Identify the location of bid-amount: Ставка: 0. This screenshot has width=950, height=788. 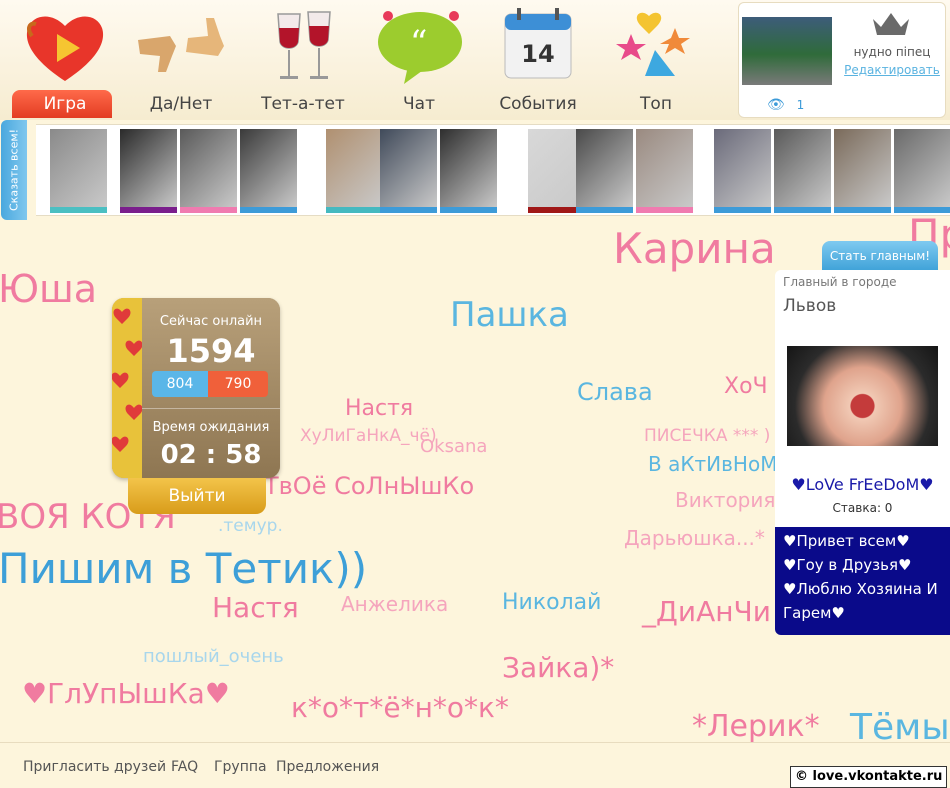
(862, 508).